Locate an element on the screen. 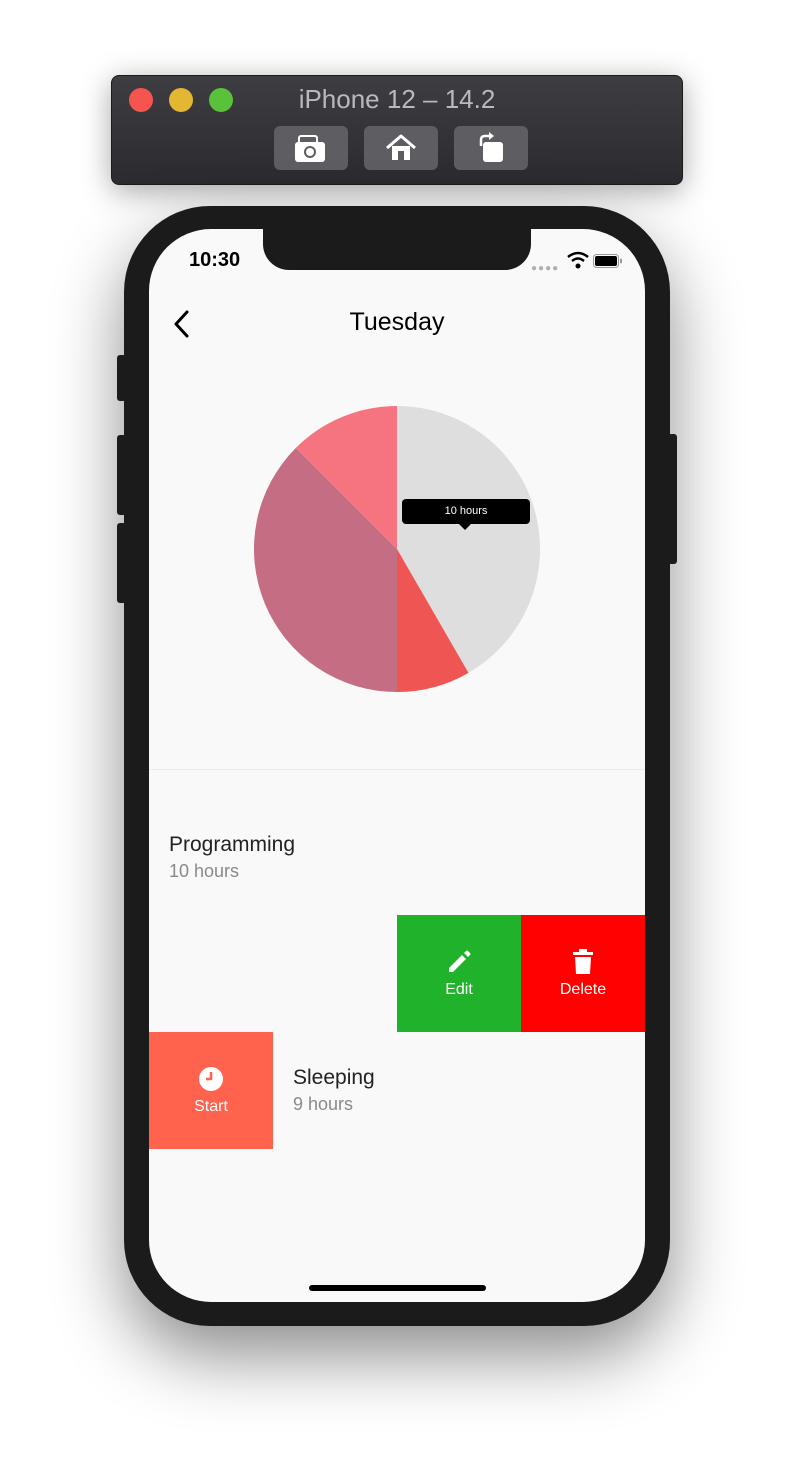 Image resolution: width=794 pixels, height=1476 pixels. clock-icon is located at coordinates (211, 1078).